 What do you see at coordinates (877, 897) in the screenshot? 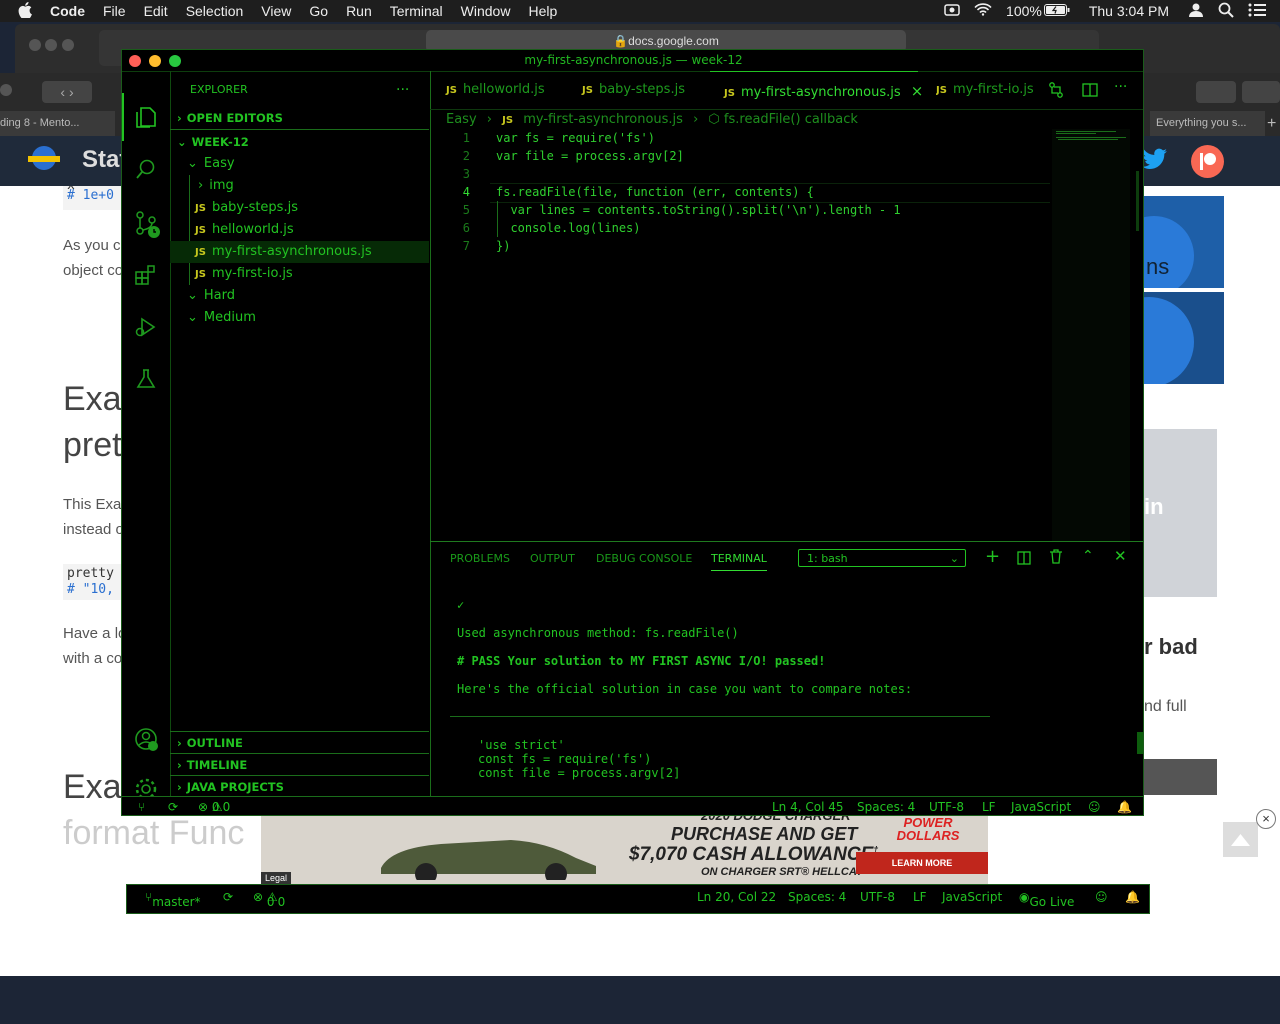
I see `back-encoding: UTF-8` at bounding box center [877, 897].